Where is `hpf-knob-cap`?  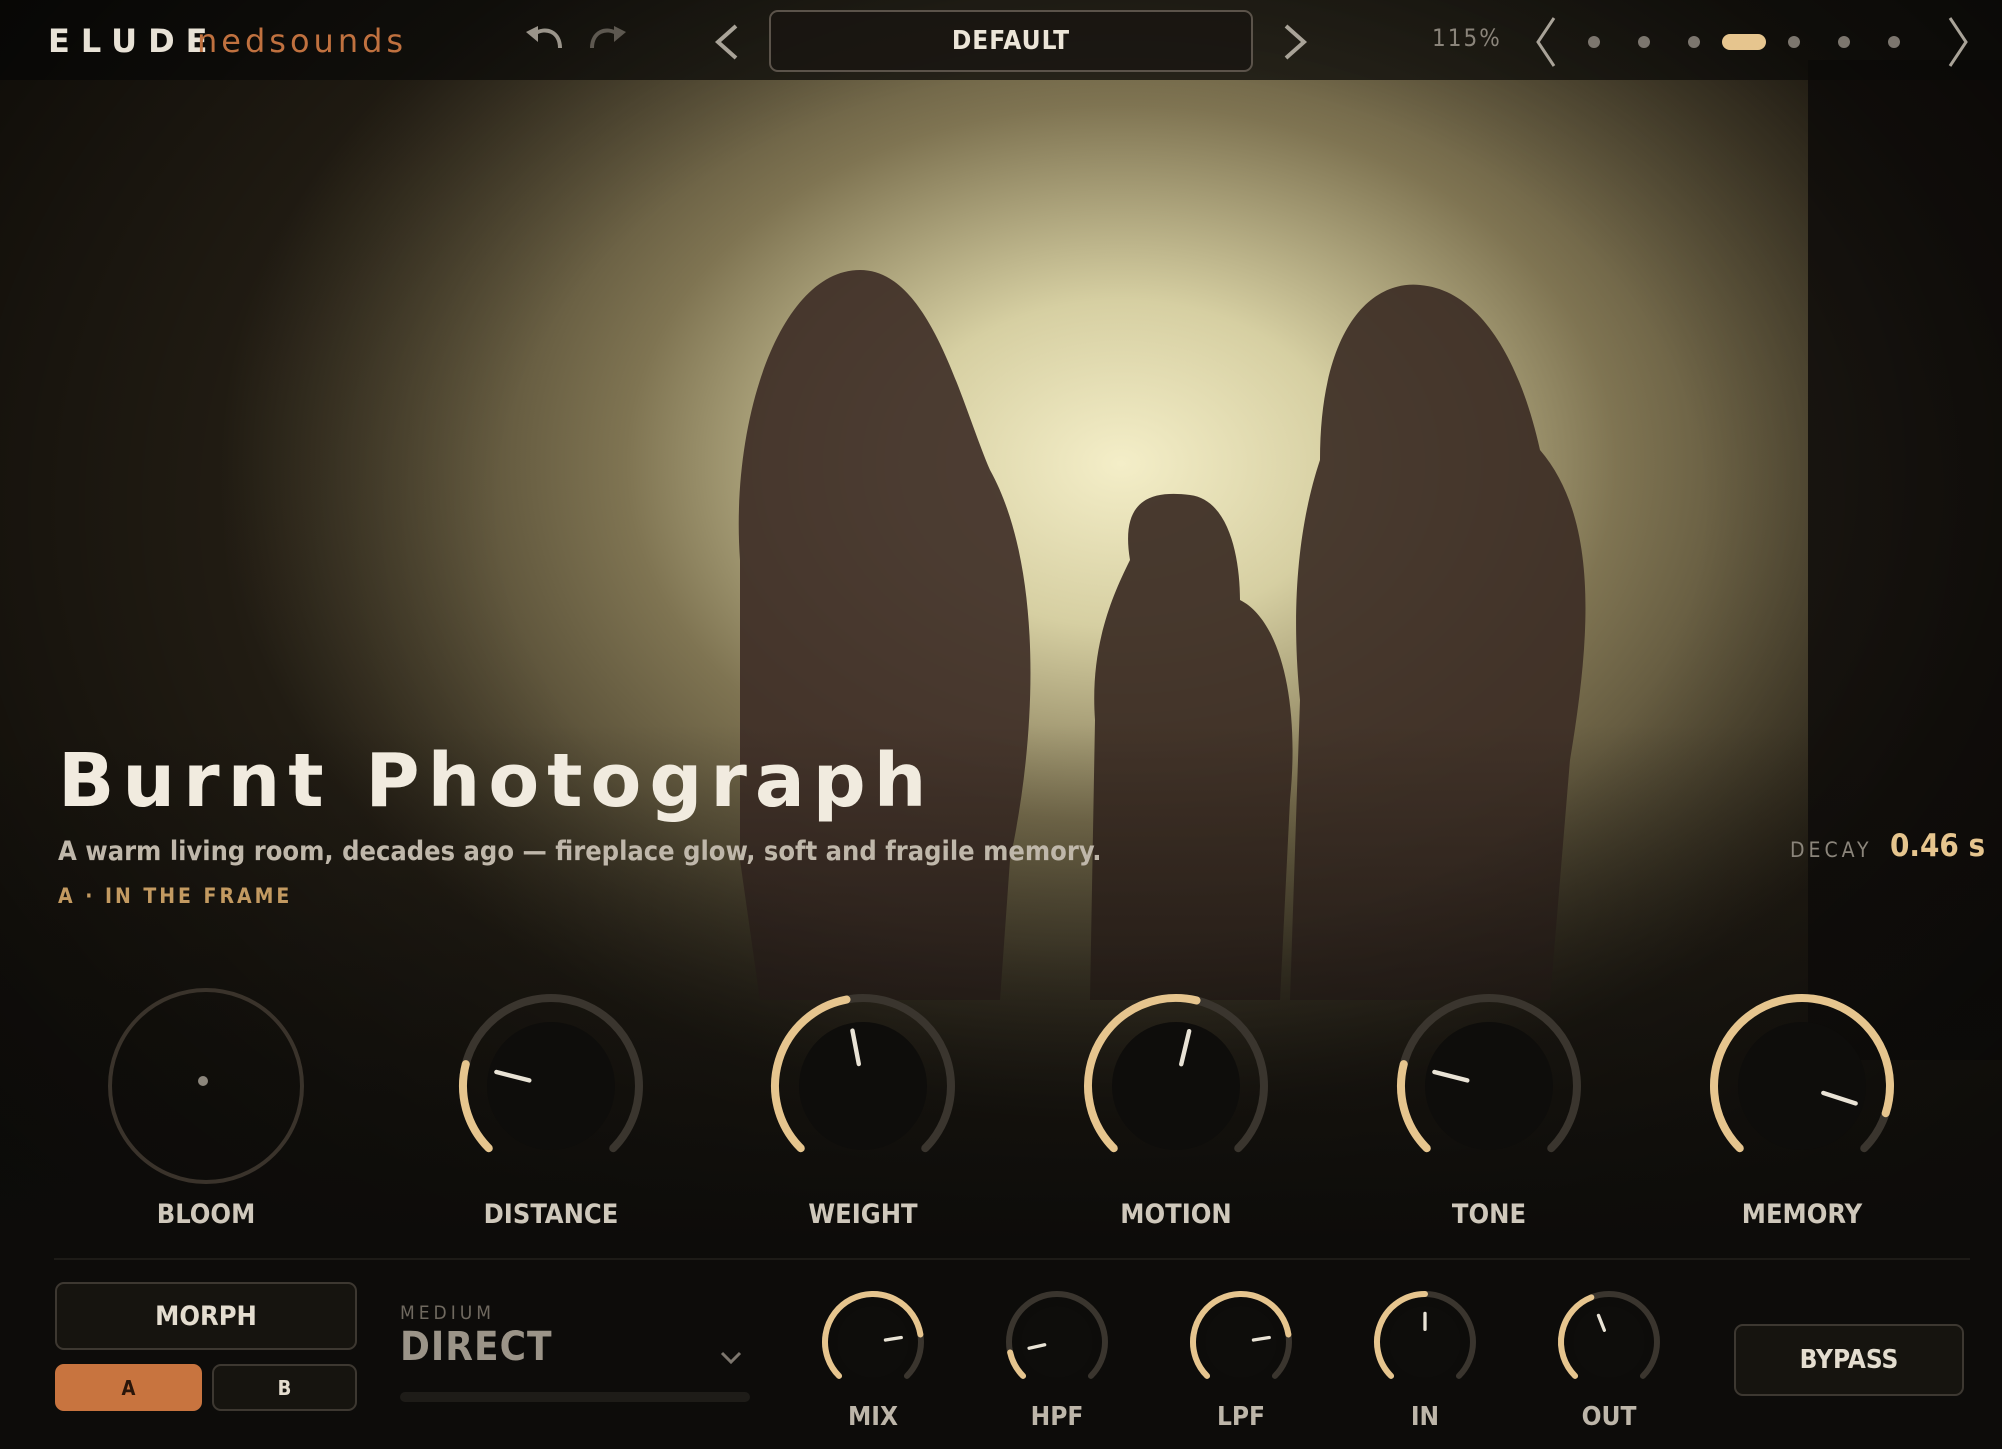
hpf-knob-cap is located at coordinates (1057, 1342).